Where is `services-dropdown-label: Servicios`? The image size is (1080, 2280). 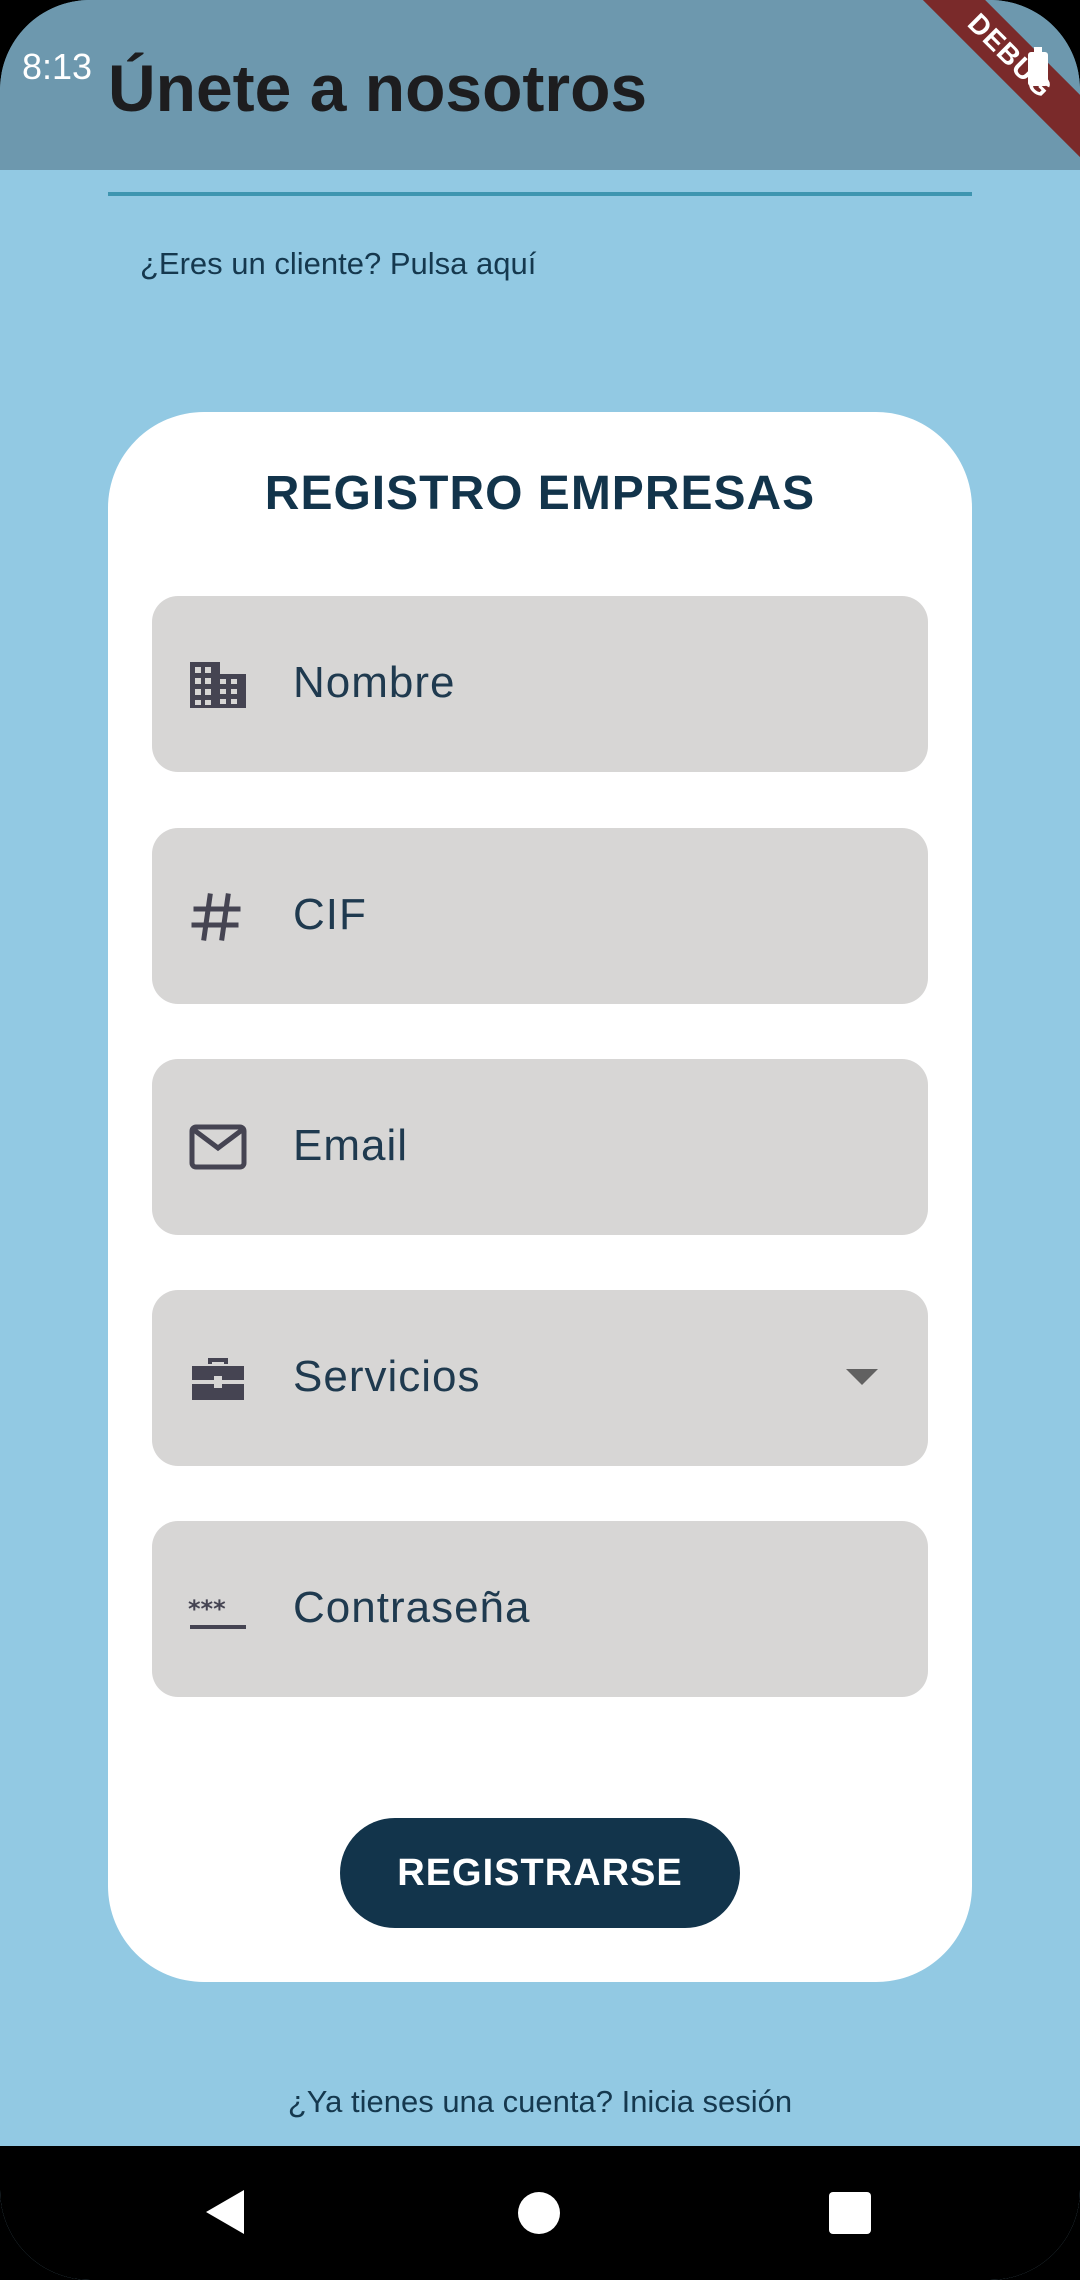
services-dropdown-label: Servicios is located at coordinates (387, 1376).